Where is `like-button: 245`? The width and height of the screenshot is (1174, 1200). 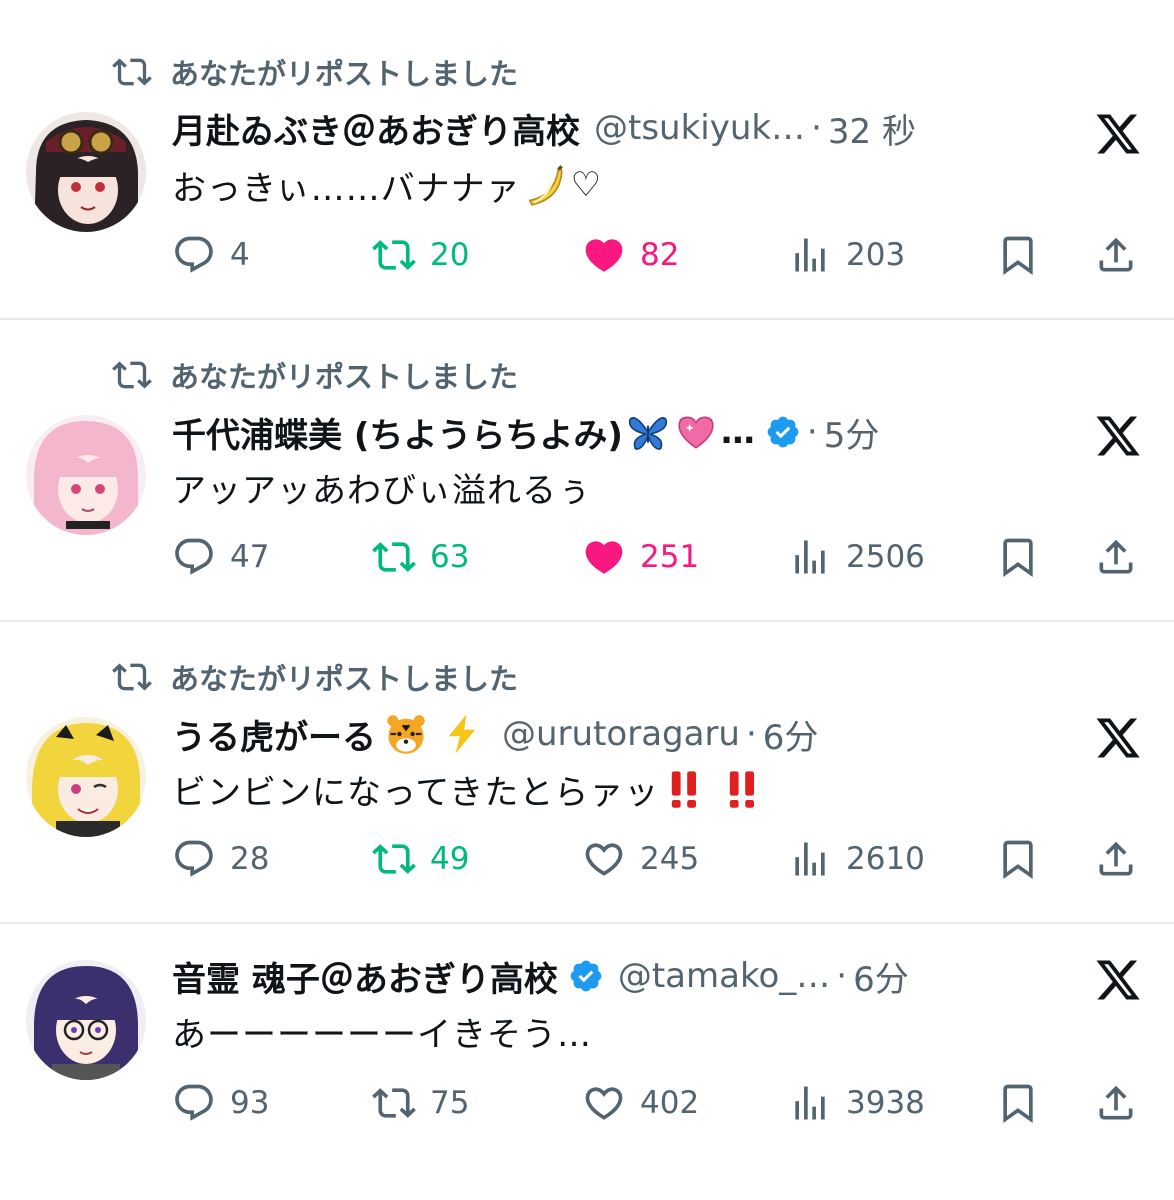 like-button: 245 is located at coordinates (640, 859).